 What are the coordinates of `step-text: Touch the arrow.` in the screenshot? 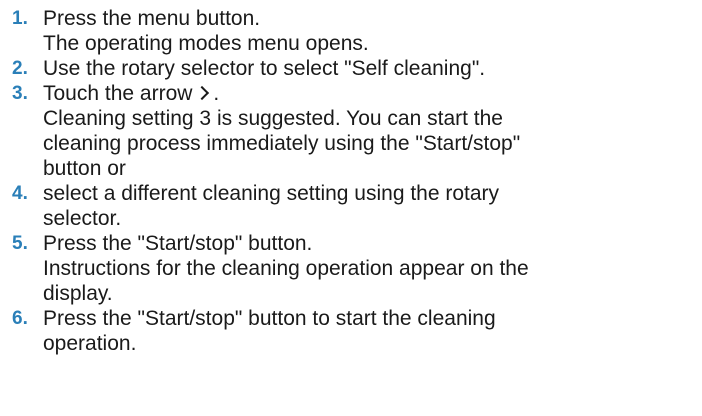 It's located at (369, 93).